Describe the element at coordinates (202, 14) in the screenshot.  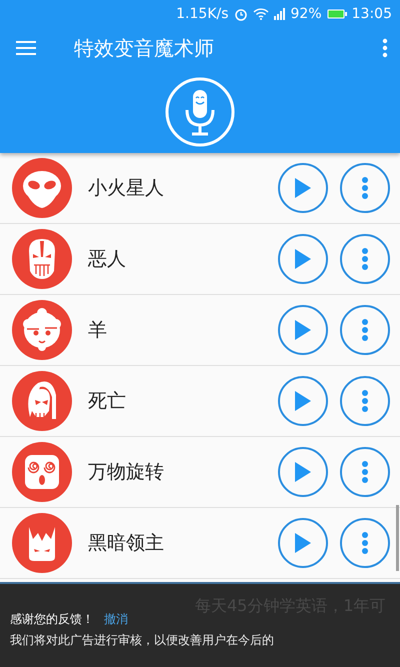
I see `network-speed: 1.15K/s` at that location.